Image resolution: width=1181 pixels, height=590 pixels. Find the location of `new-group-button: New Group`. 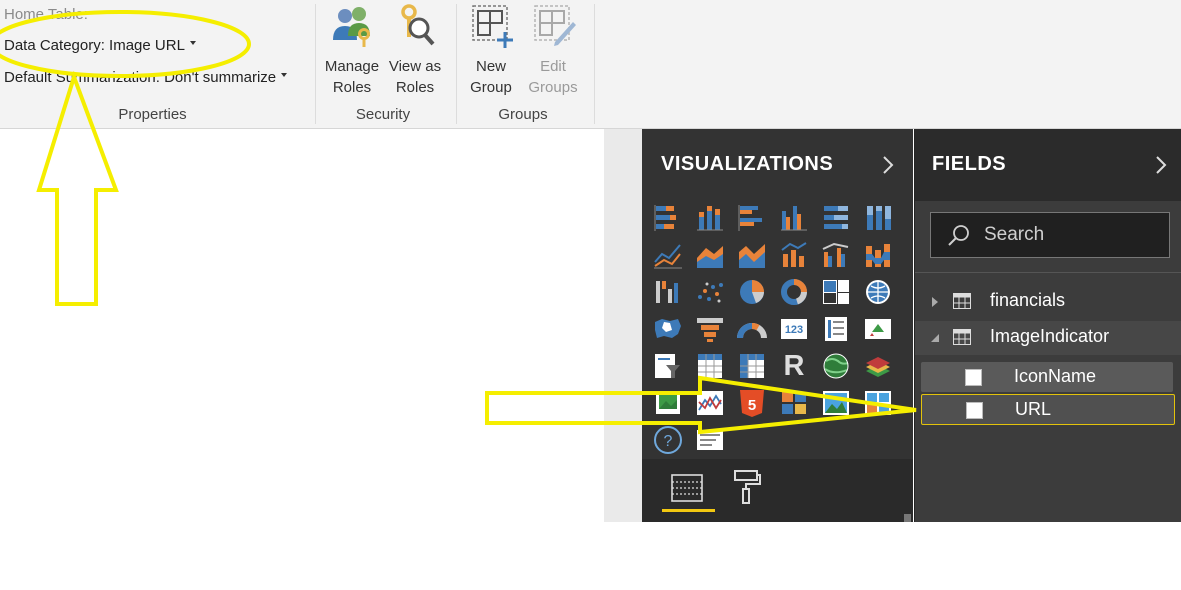

new-group-button: New Group is located at coordinates (491, 50).